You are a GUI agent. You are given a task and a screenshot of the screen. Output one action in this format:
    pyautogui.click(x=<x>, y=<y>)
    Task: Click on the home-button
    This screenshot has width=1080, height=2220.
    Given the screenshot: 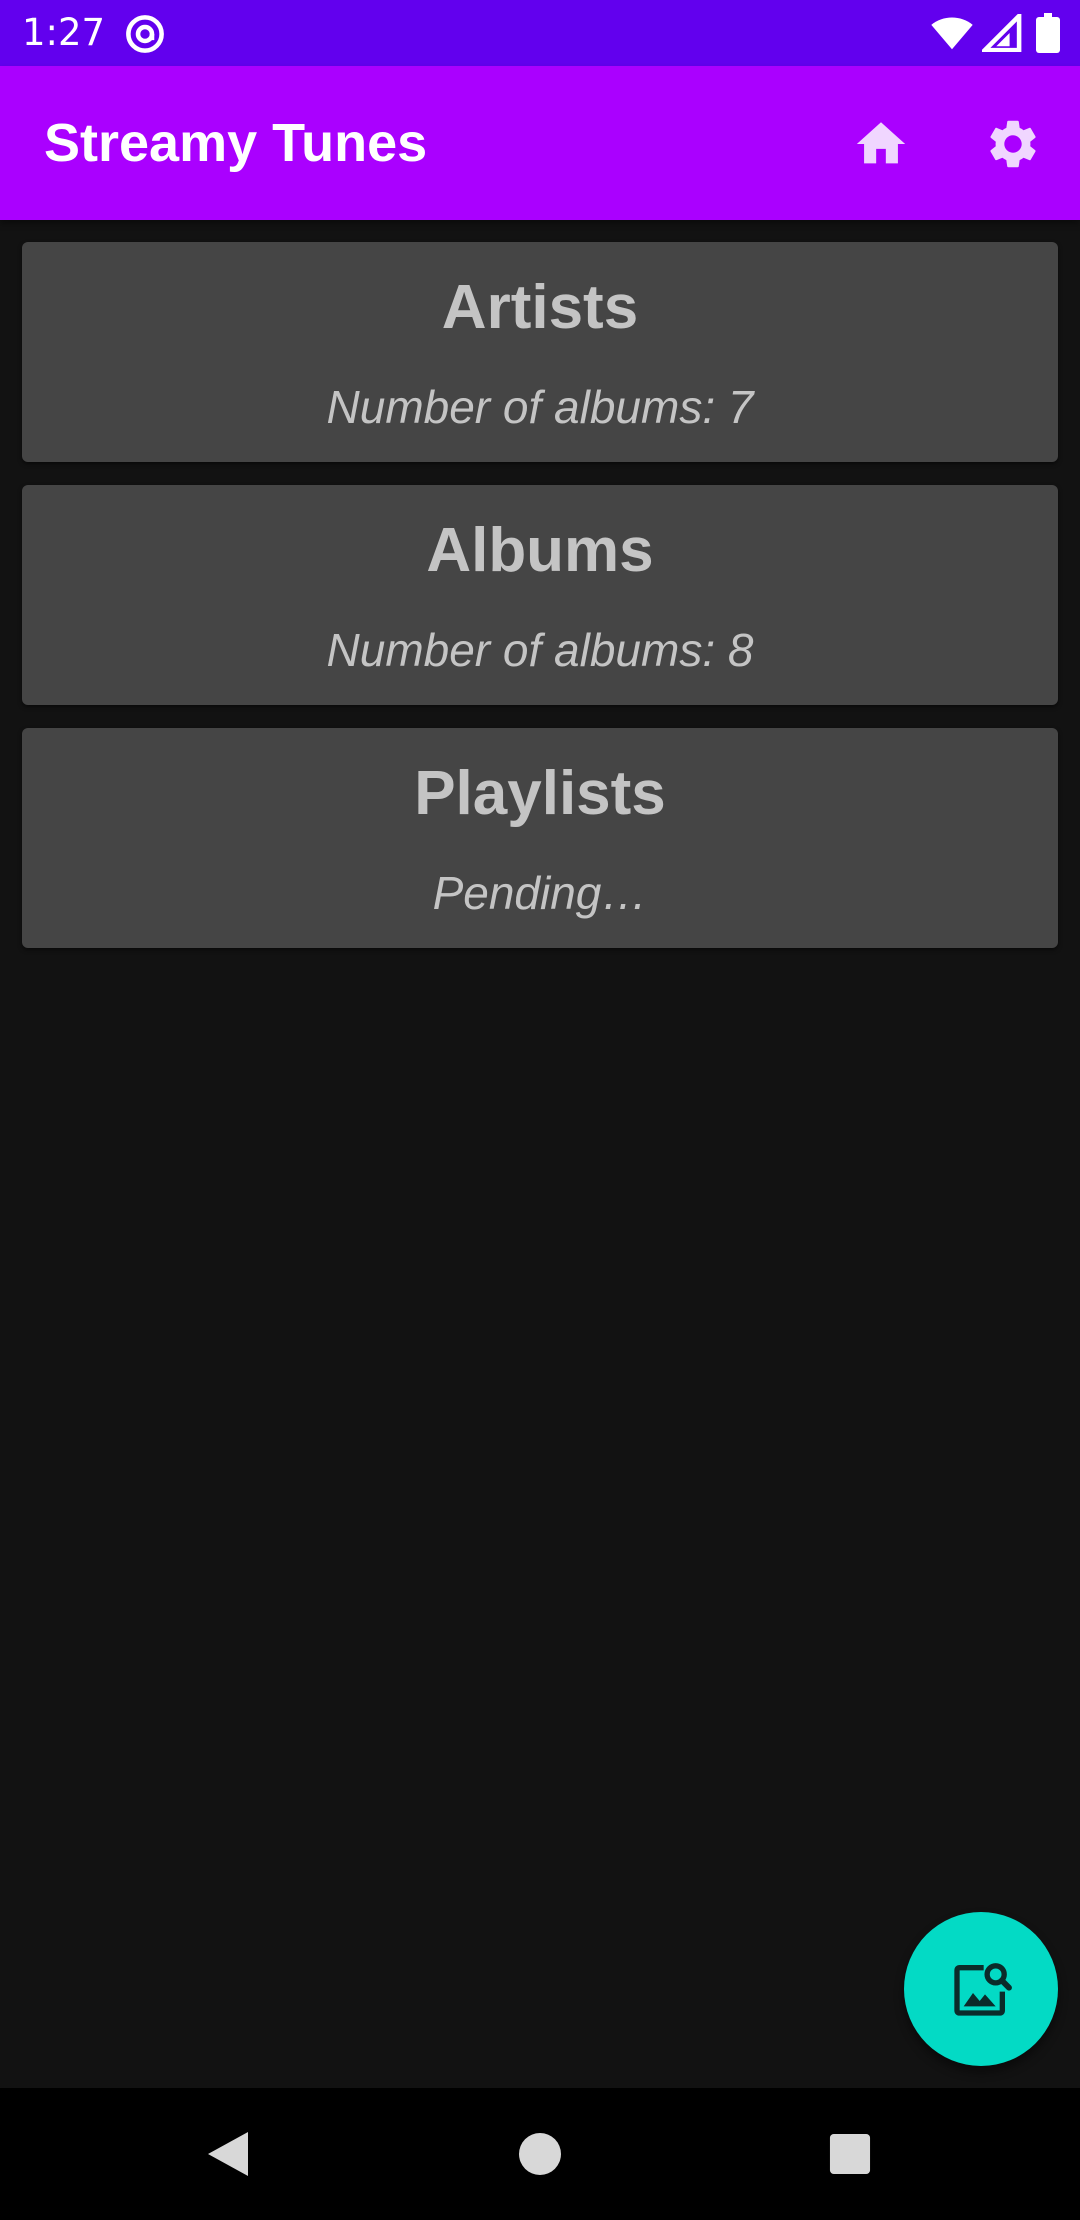 What is the action you would take?
    pyautogui.click(x=881, y=144)
    